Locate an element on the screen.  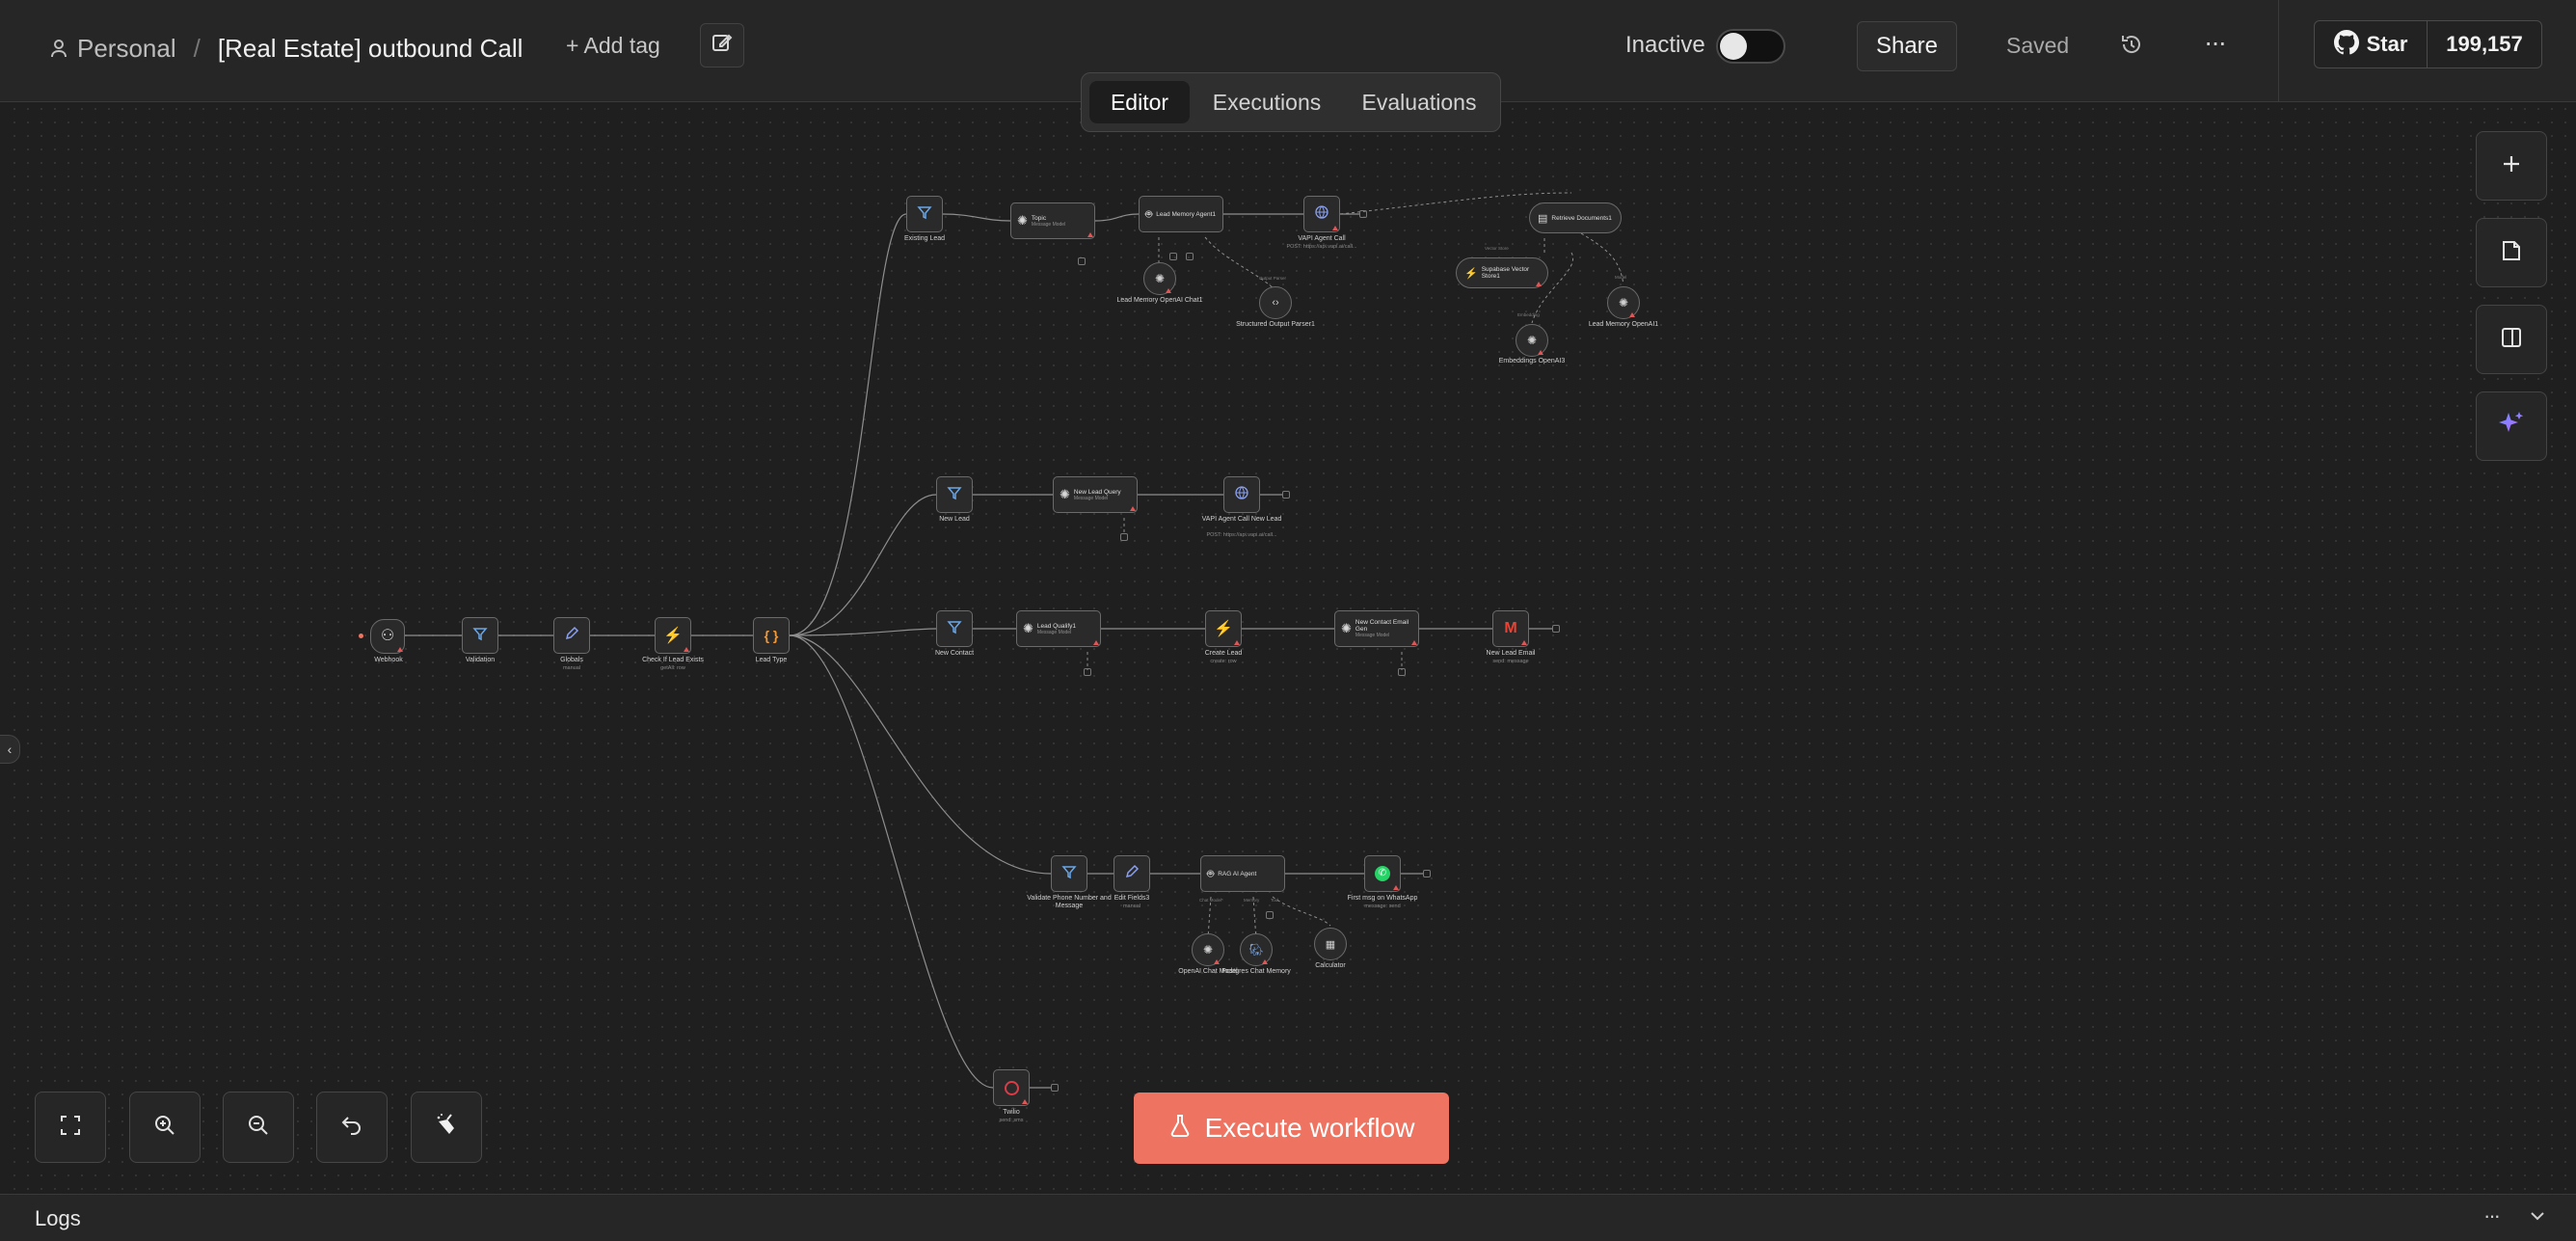
node-retrieve-documents: ▤ Retrieve Documents1 is located at coordinates (1576, 217).